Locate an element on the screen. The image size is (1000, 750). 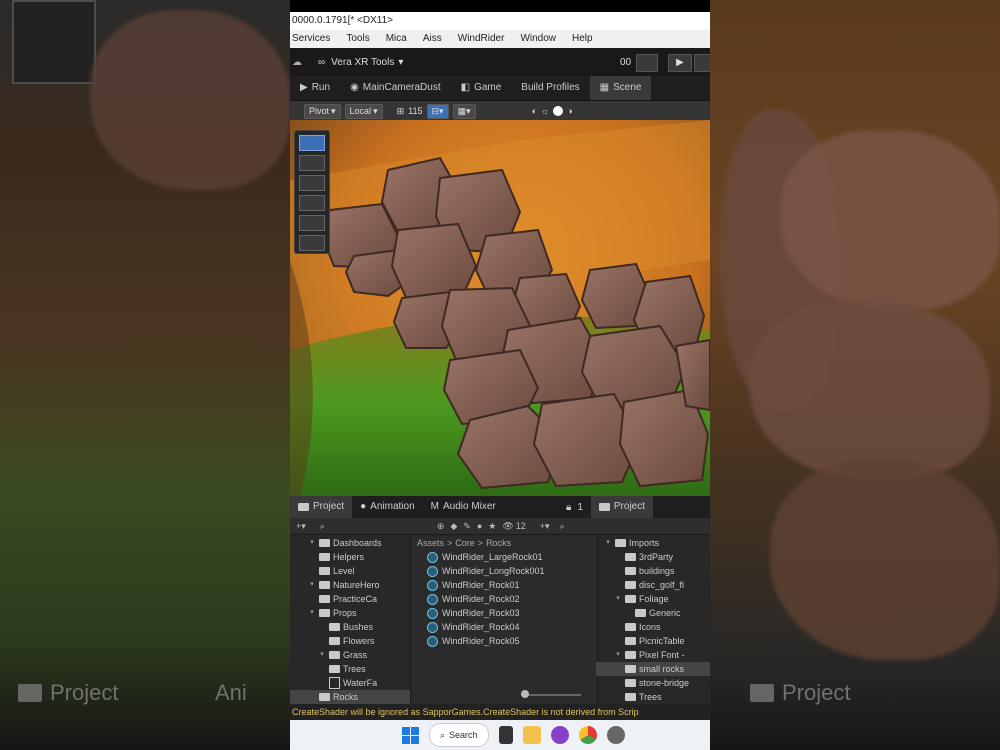
add-asset-button: +▾ is located at coordinates (301, 526).